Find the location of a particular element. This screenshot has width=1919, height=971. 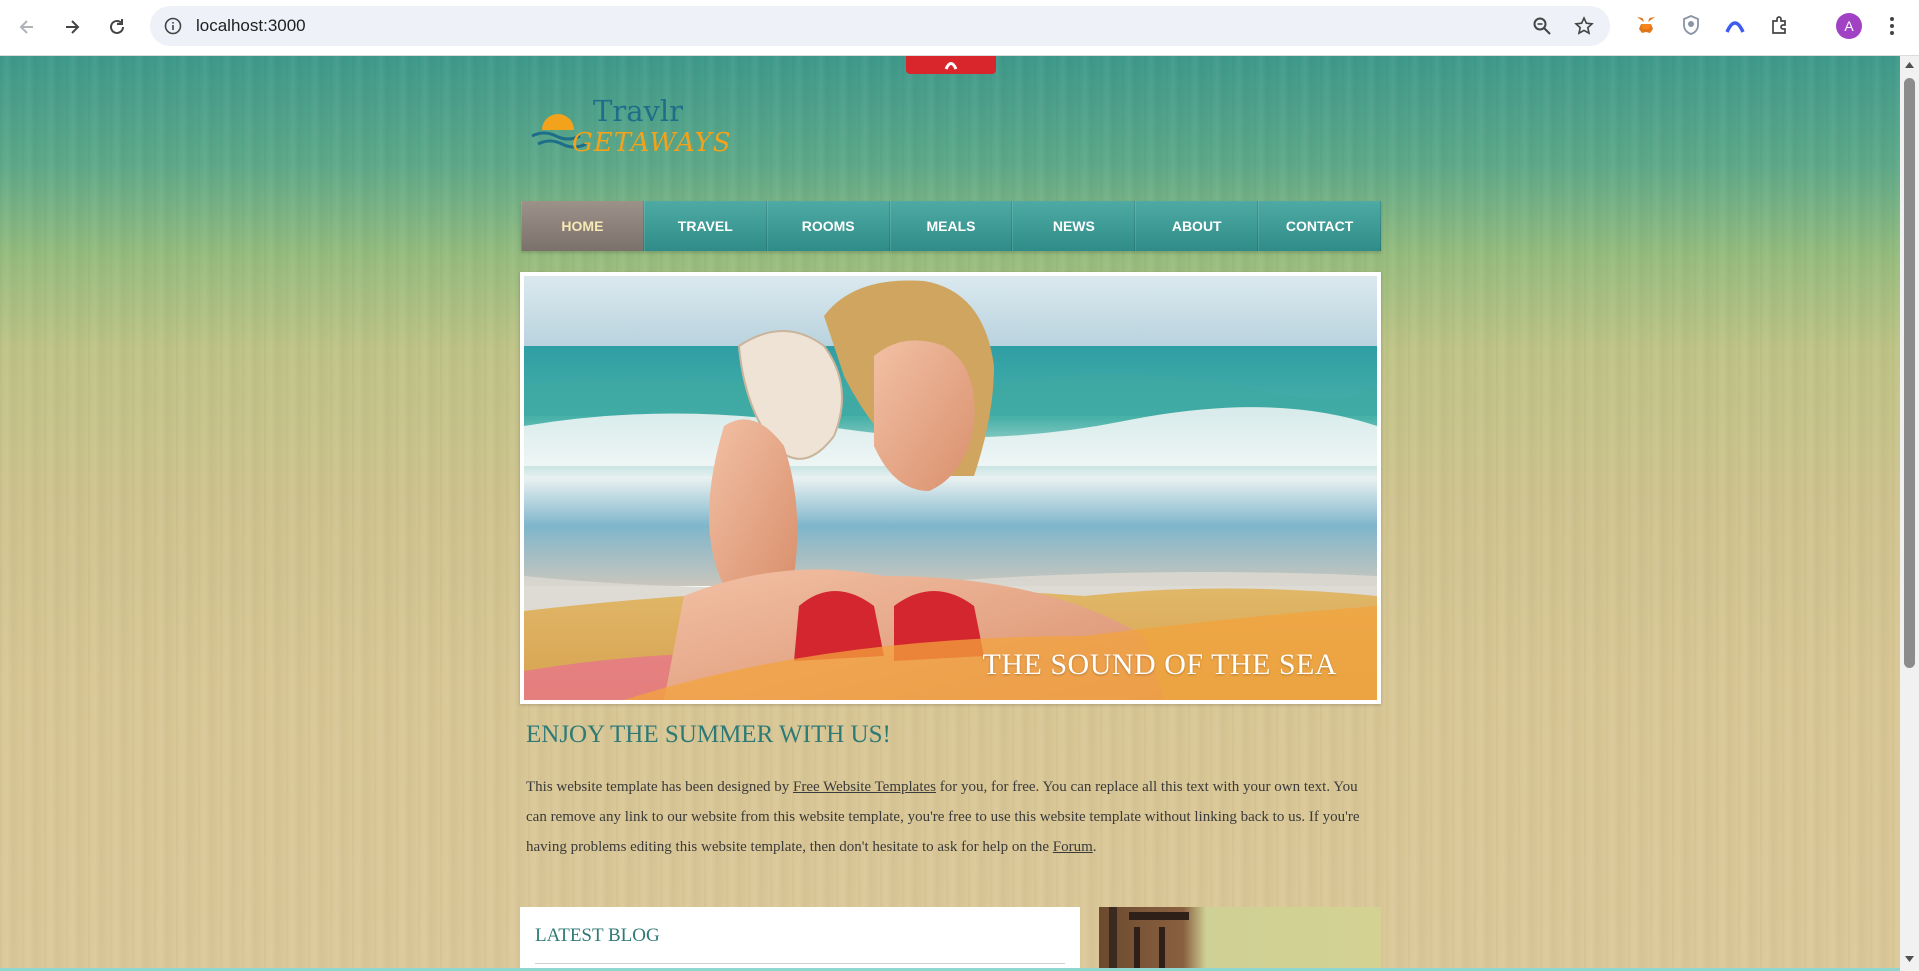

intro-text-3: . is located at coordinates (1094, 847).